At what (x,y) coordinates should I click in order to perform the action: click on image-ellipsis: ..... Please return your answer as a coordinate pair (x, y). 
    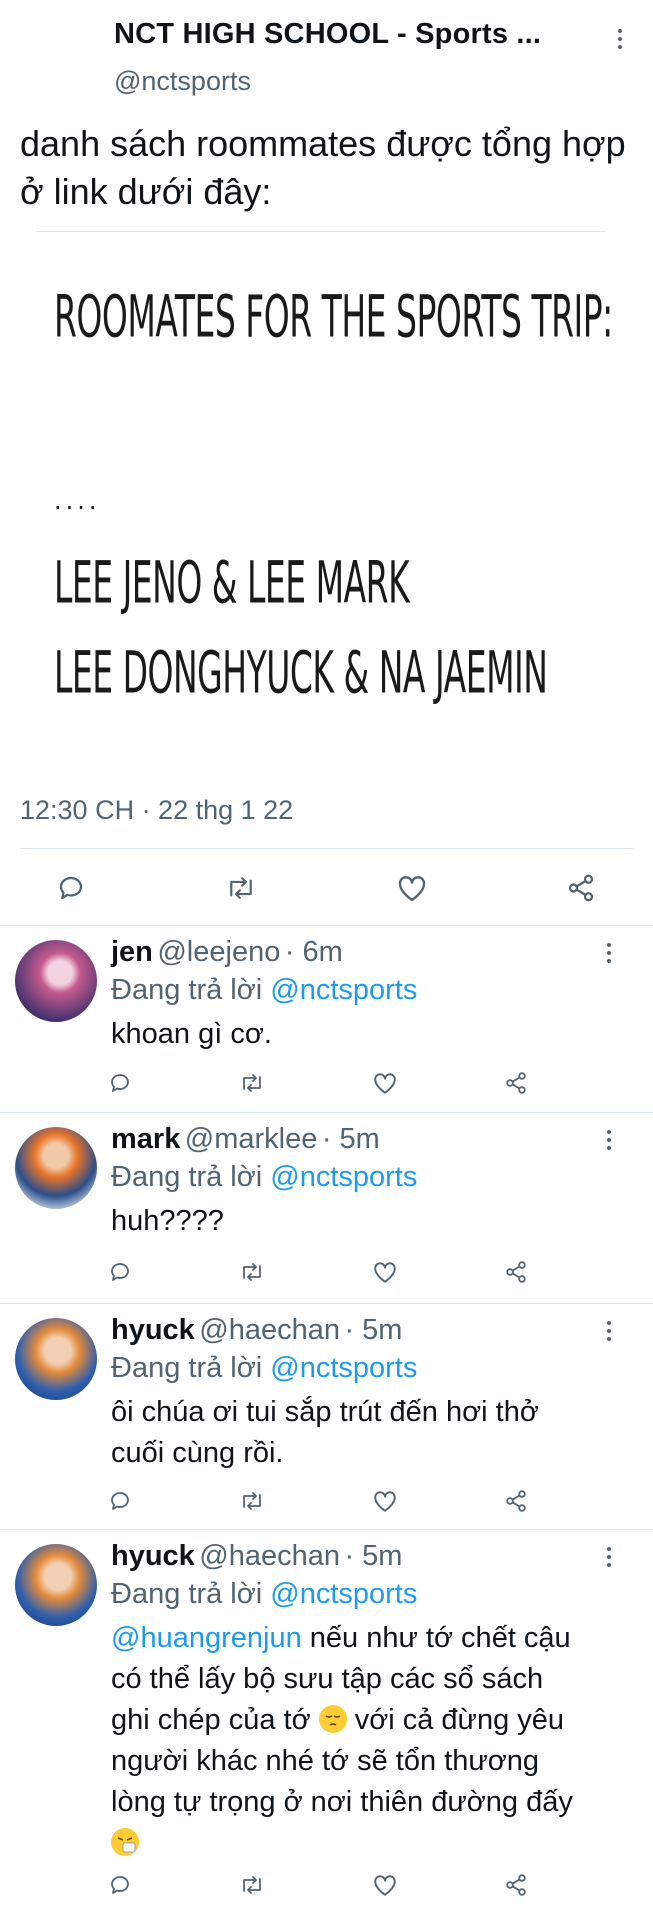
    Looking at the image, I should click on (77, 501).